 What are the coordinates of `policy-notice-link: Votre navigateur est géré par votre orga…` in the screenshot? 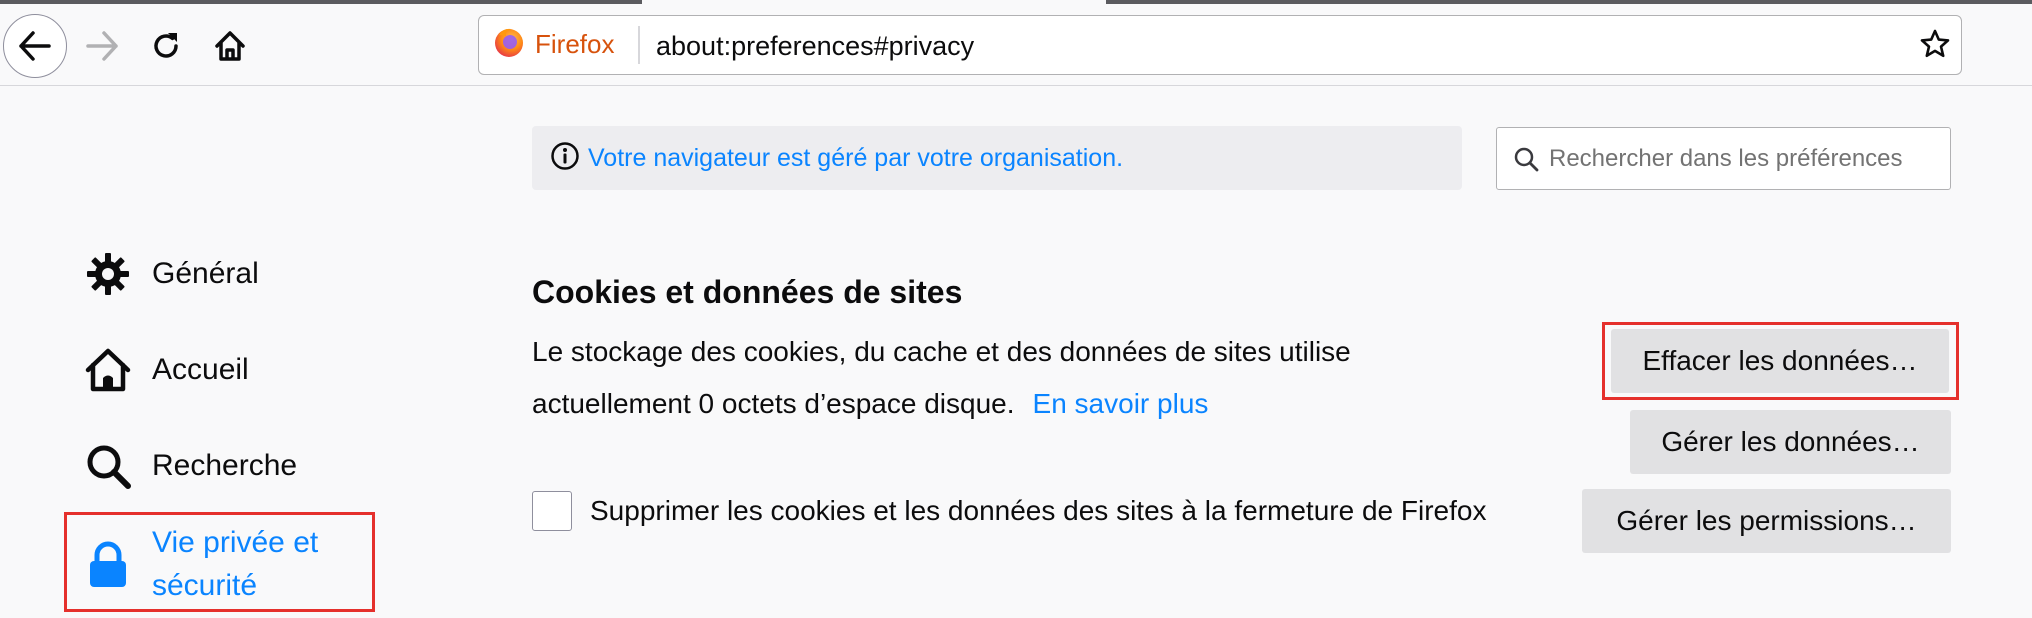 It's located at (855, 158).